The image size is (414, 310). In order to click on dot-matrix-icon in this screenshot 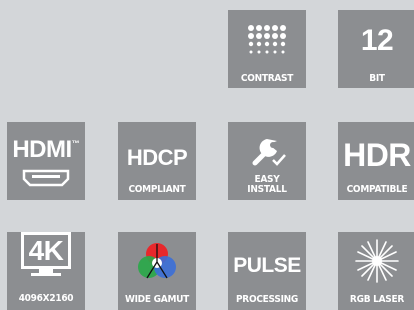, I will do `click(267, 42)`.